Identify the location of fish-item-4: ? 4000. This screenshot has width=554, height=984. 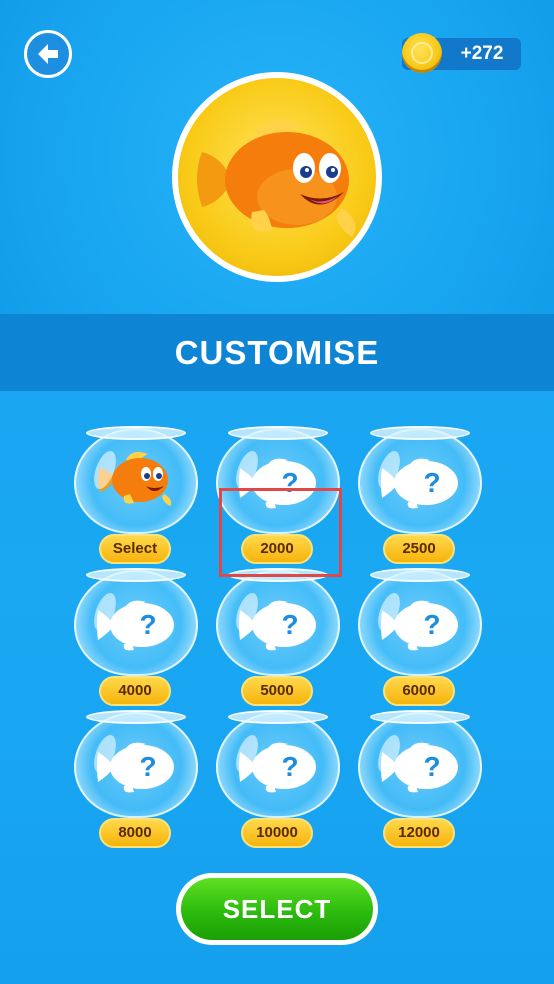
(136, 643).